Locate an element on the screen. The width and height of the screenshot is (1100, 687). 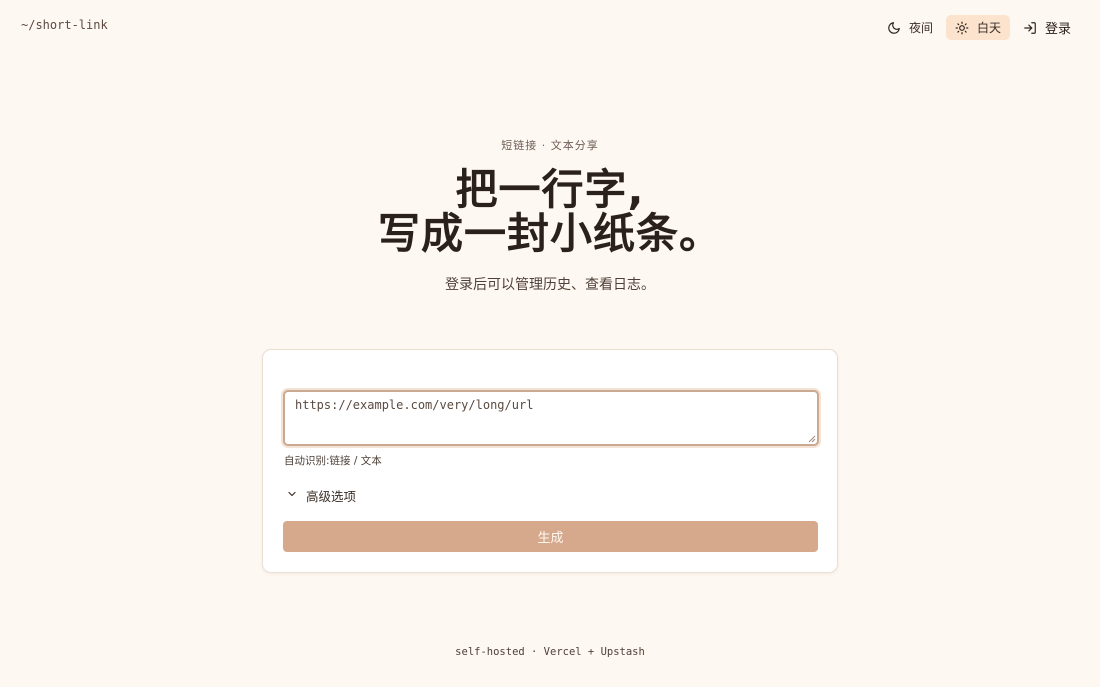
hero-subtitle: 登录后可以管理历史、查看日志。 is located at coordinates (550, 285).